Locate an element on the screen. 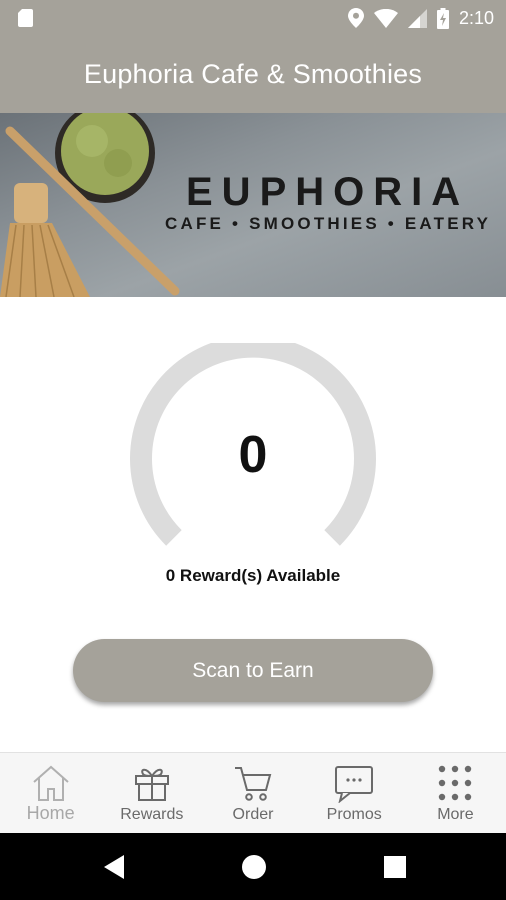 This screenshot has height=900, width=506. brand-title: EUPHORIA is located at coordinates (328, 192).